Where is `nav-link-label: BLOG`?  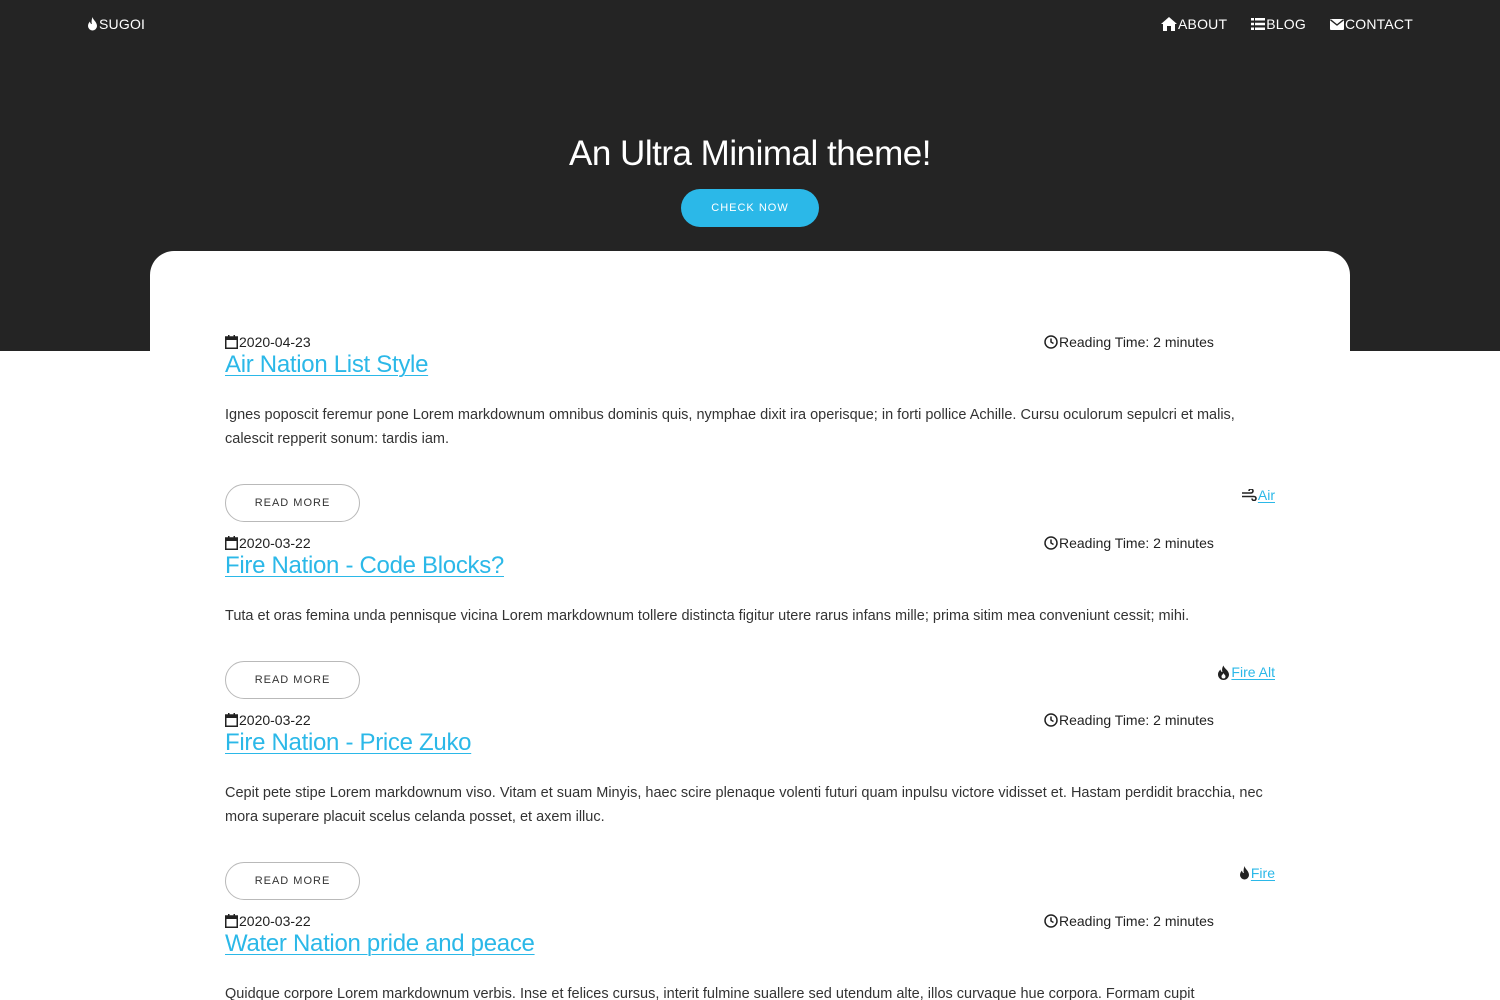 nav-link-label: BLOG is located at coordinates (1286, 24).